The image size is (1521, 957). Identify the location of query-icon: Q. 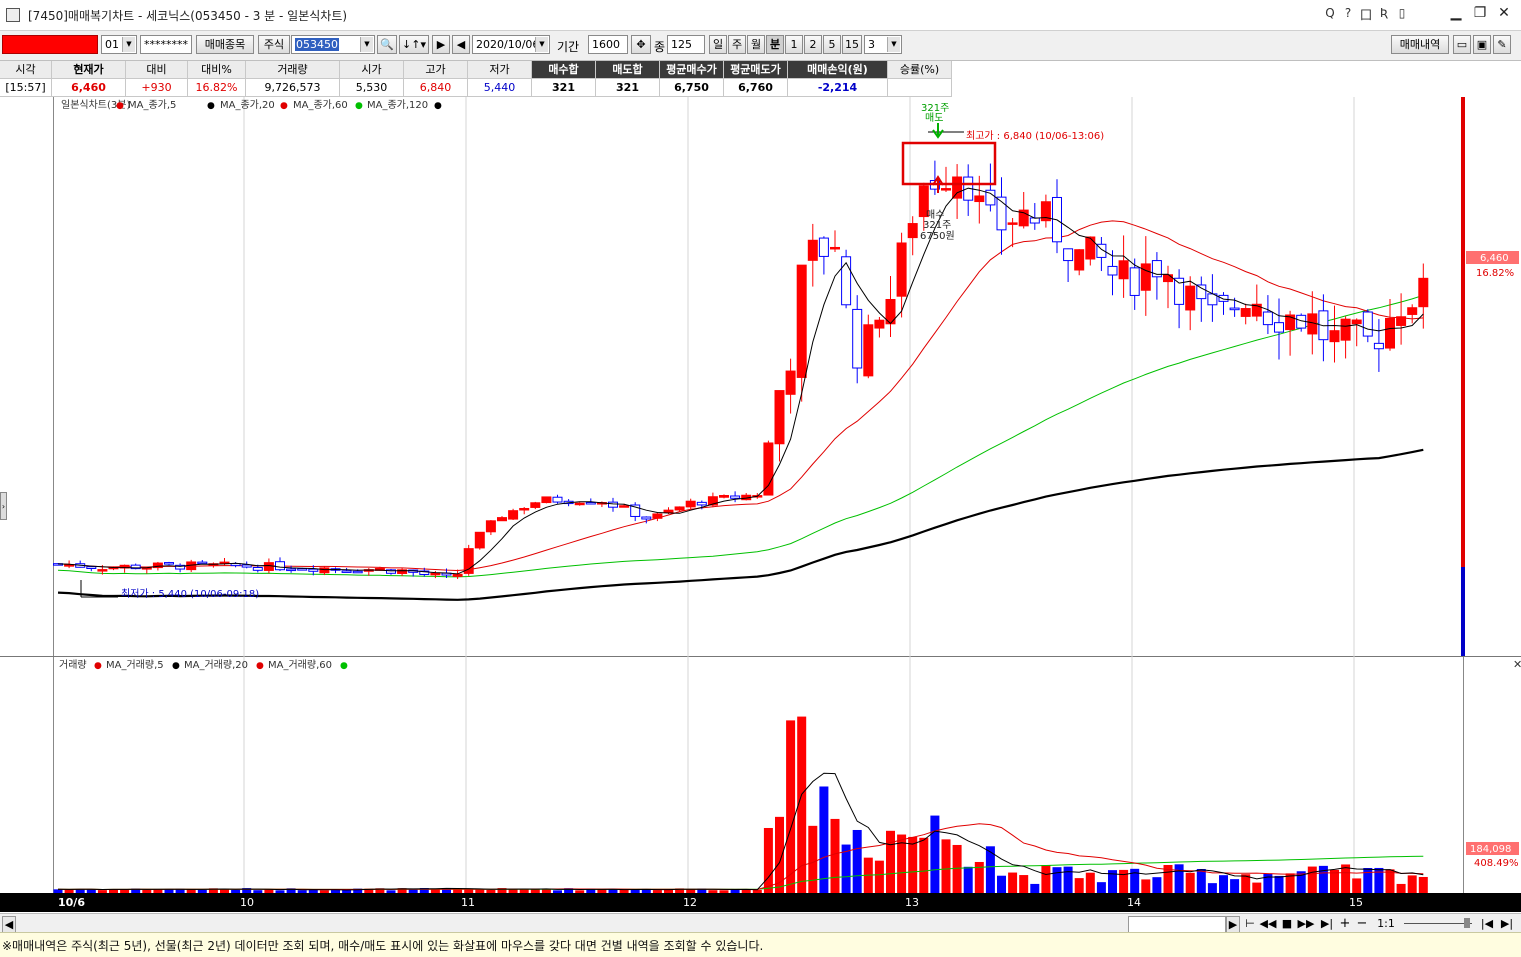
(1330, 13).